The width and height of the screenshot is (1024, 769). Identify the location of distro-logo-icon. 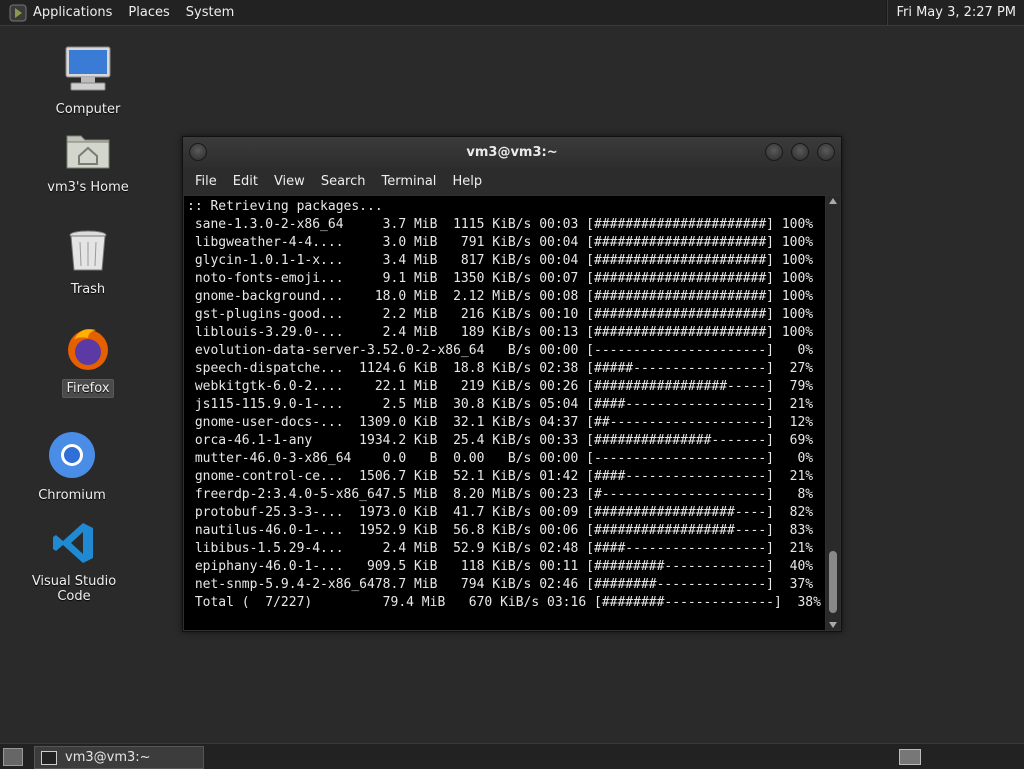
(18, 13).